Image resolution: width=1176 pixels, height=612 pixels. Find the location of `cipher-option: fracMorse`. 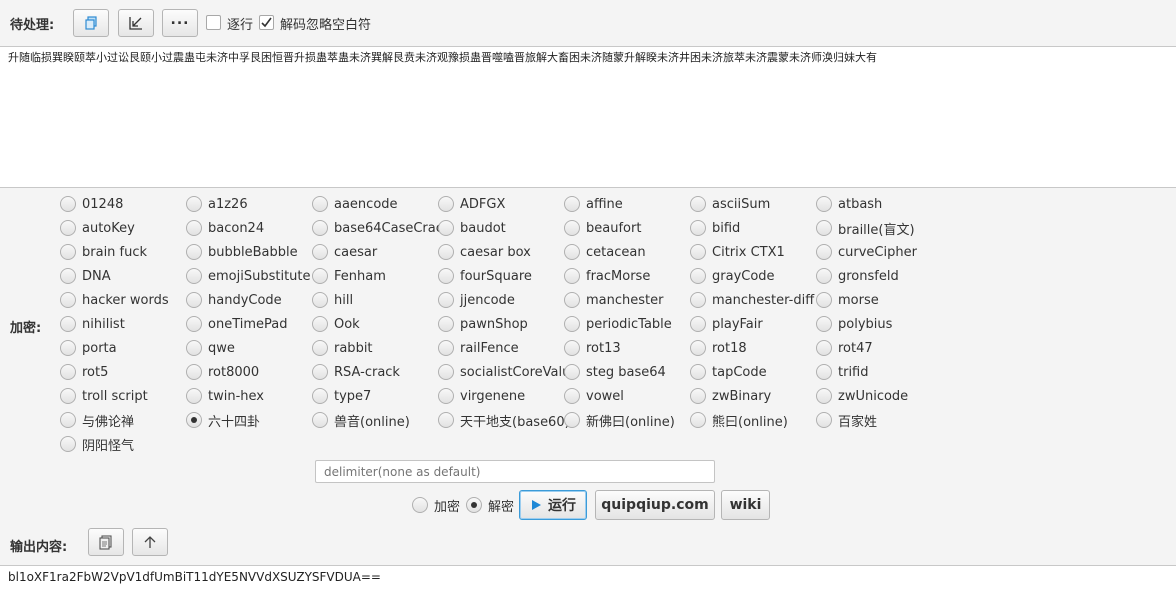

cipher-option: fracMorse is located at coordinates (607, 276).